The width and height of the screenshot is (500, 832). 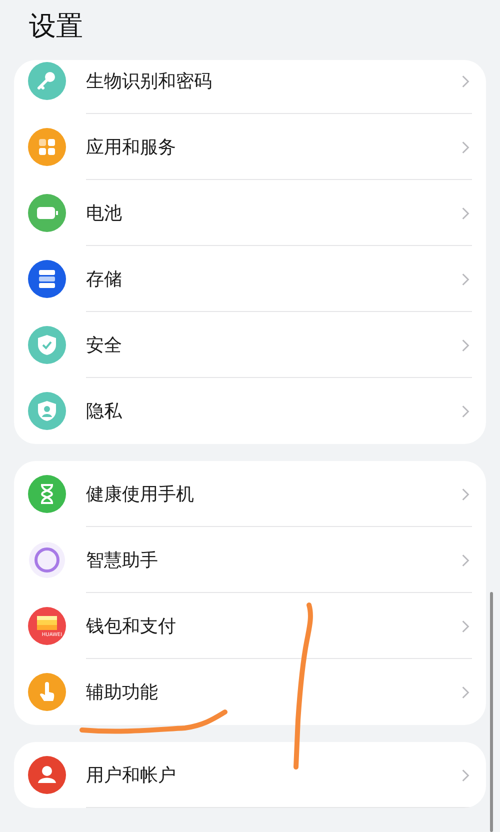 I want to click on settings-row: 健康使用手机, so click(x=250, y=494).